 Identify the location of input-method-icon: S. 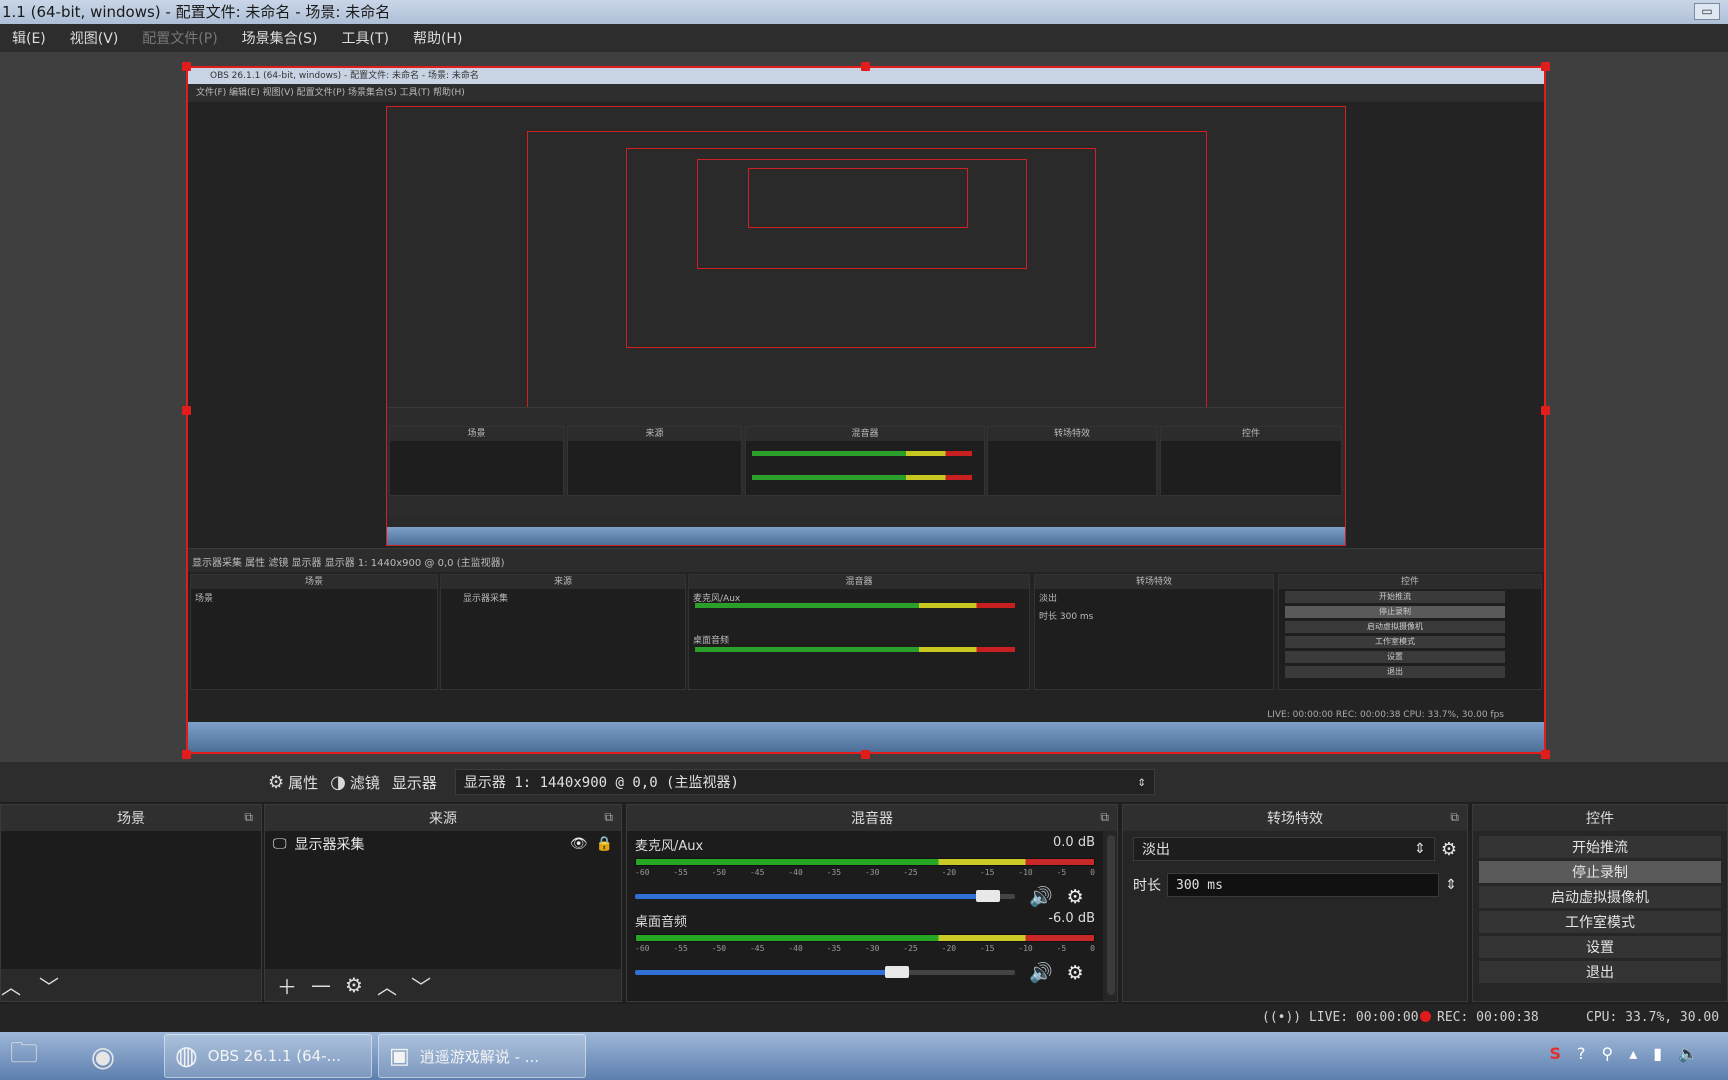
(1555, 1053).